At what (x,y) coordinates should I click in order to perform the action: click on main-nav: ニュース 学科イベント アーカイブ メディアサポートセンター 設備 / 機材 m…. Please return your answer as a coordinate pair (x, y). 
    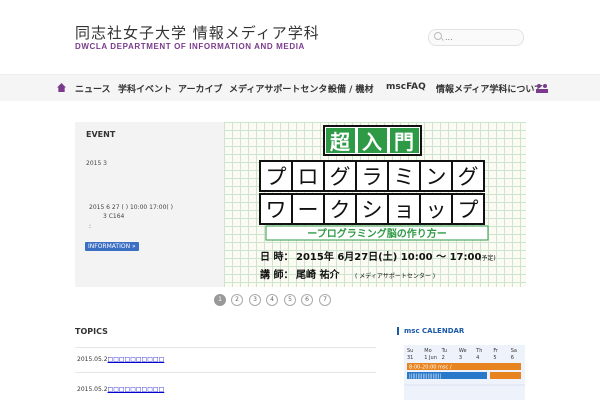
    Looking at the image, I should click on (300, 87).